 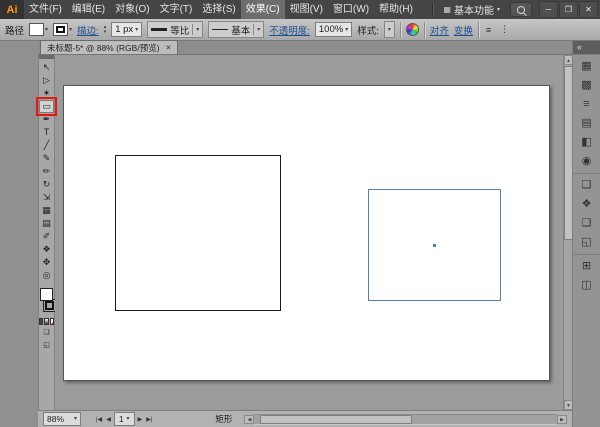 What do you see at coordinates (46, 80) in the screenshot?
I see `direct-selection-tool: ▷` at bounding box center [46, 80].